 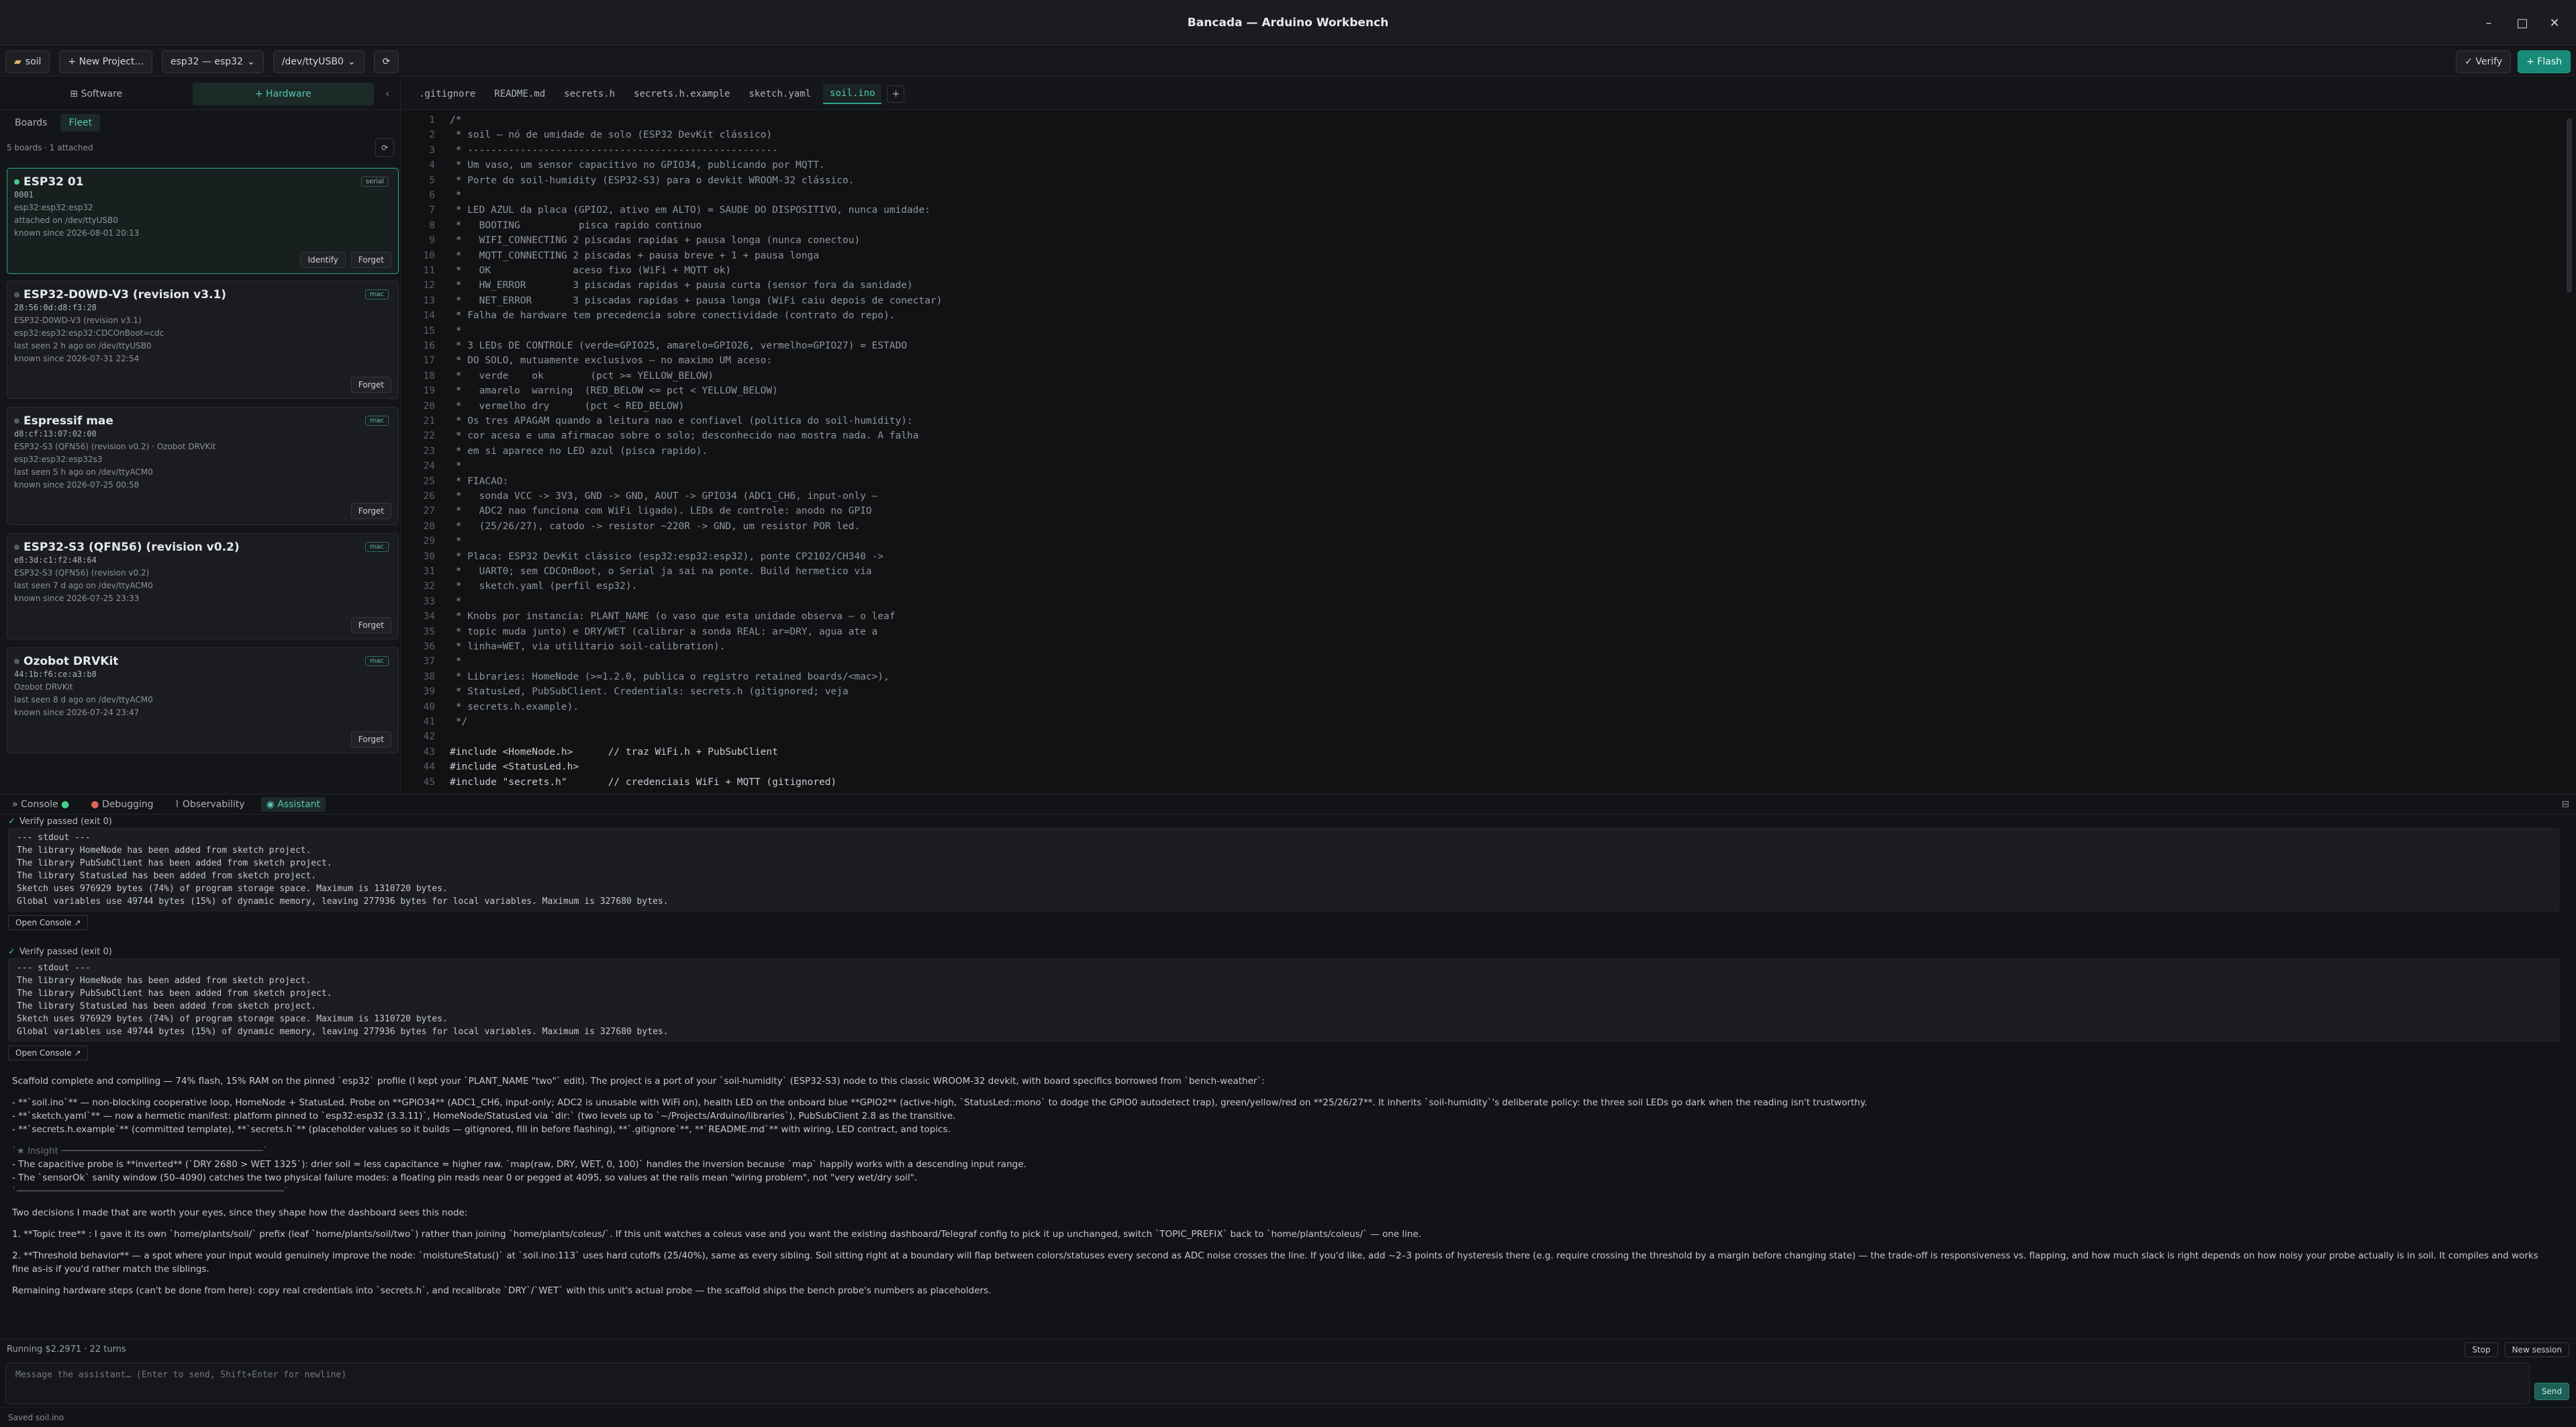 I want to click on maximize-icon: □, so click(x=2522, y=23).